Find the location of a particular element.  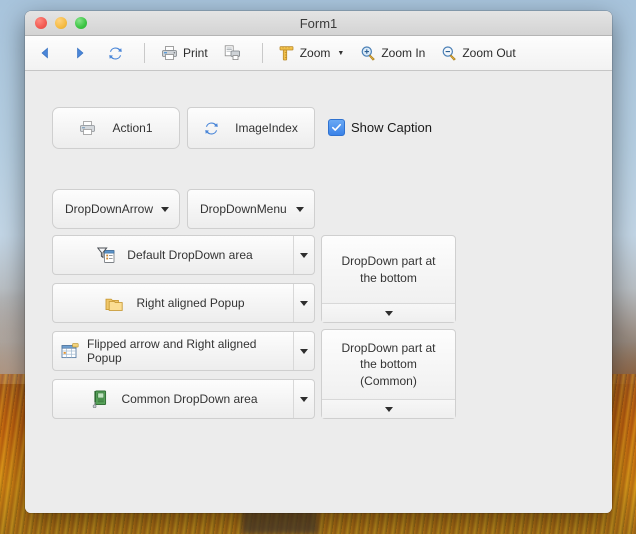

flipped-arrow-right-aligned-popup-button: Flipped arrow and Right aligned Popup is located at coordinates (183, 351).